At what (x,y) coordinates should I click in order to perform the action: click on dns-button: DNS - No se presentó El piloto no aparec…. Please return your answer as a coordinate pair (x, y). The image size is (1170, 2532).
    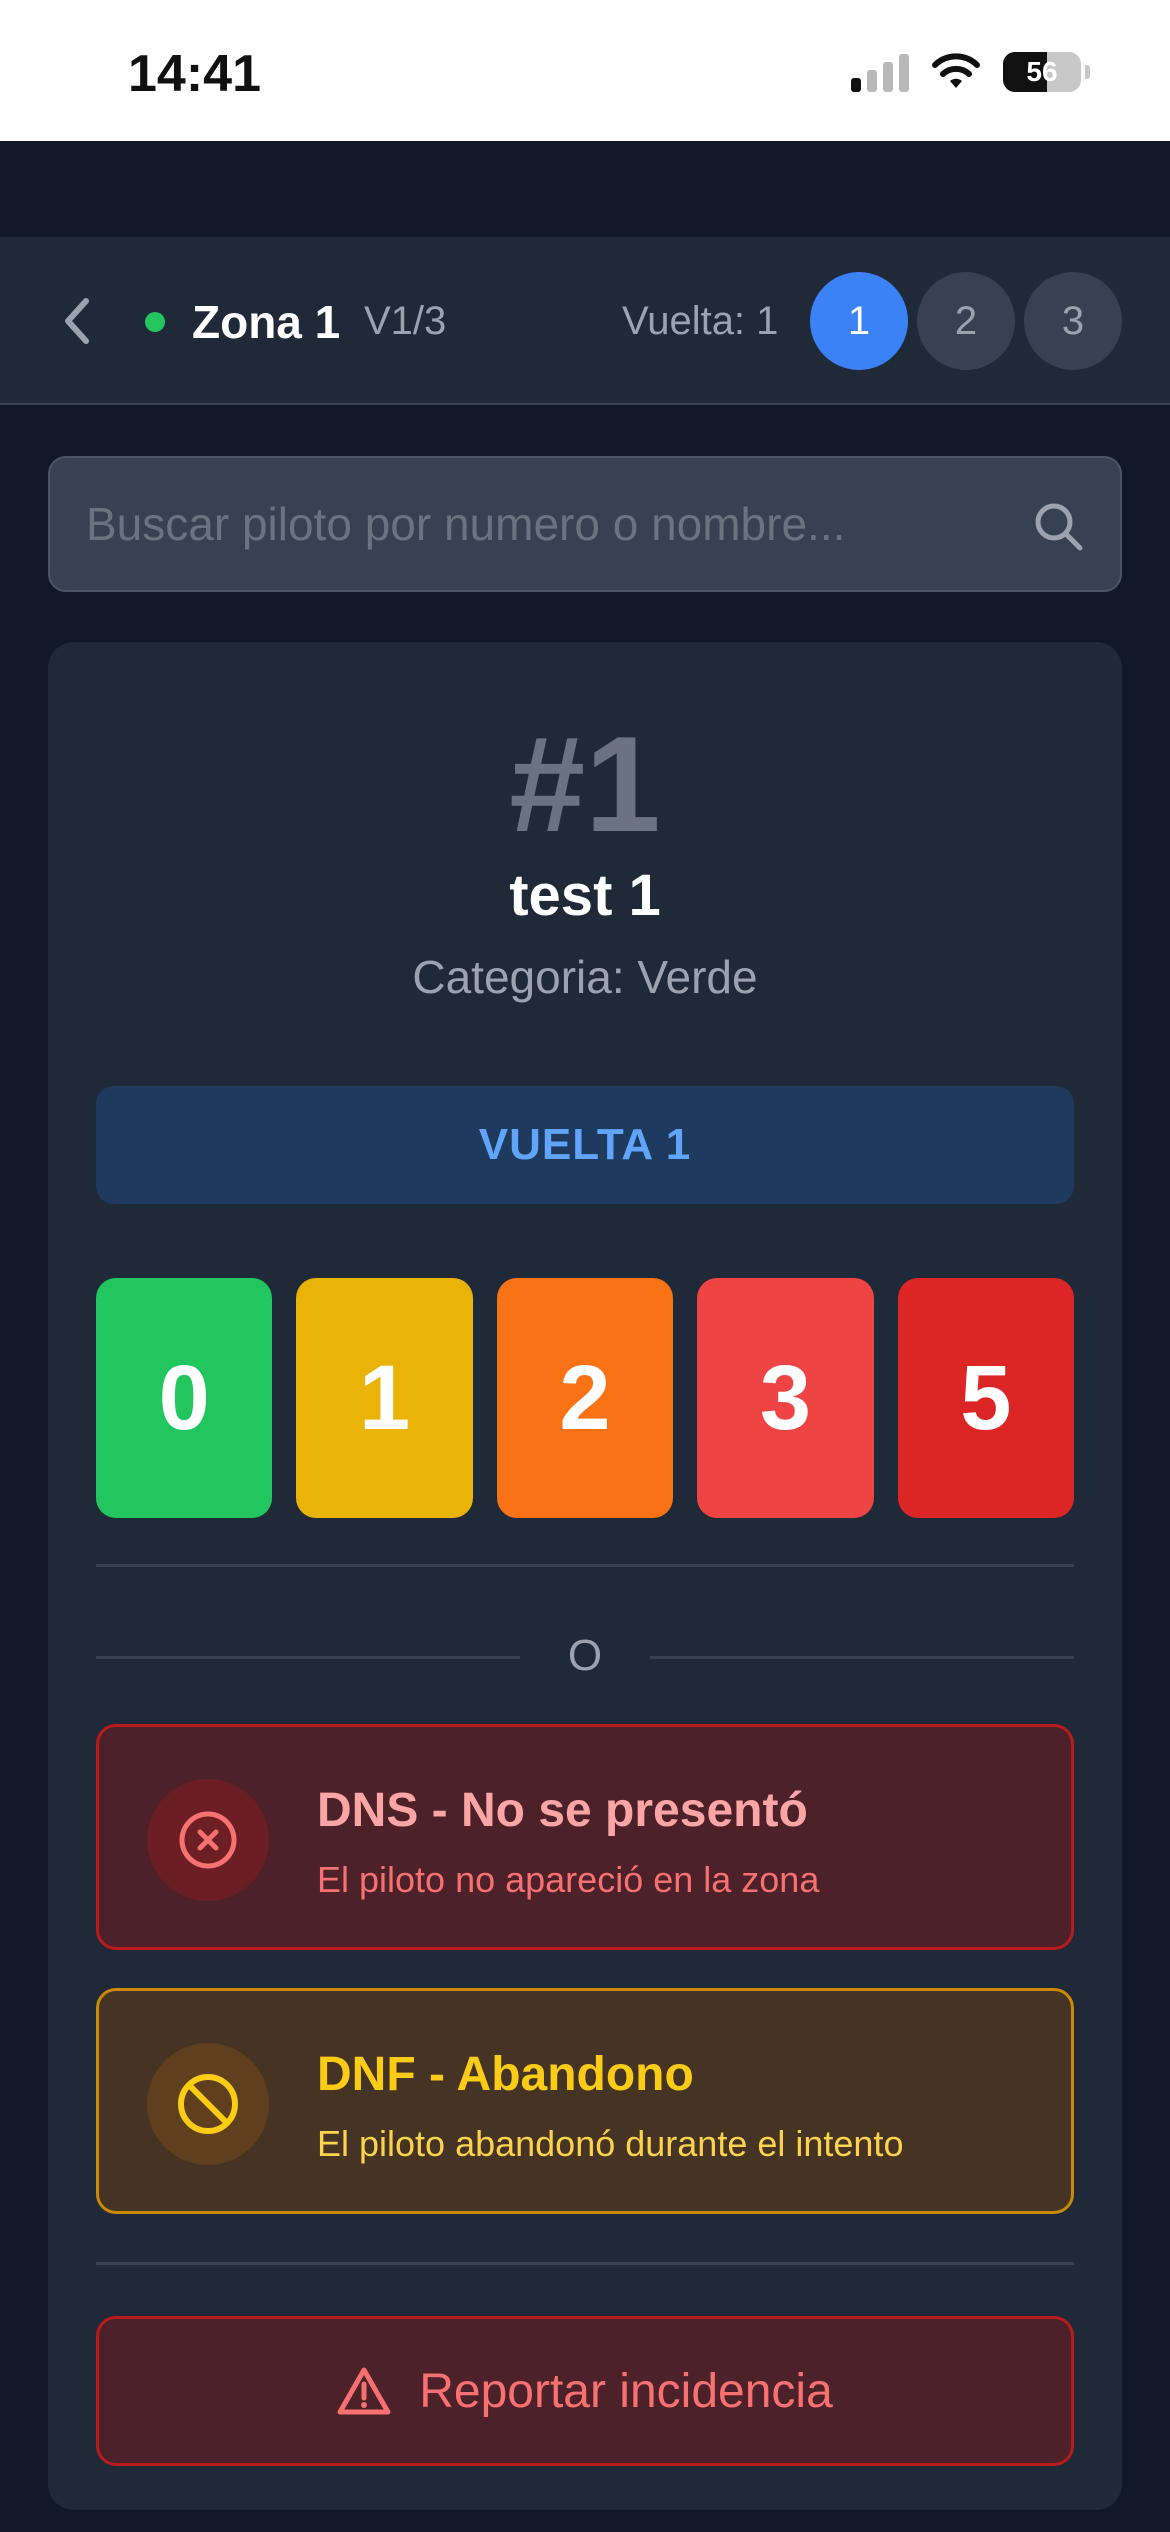
    Looking at the image, I should click on (585, 1837).